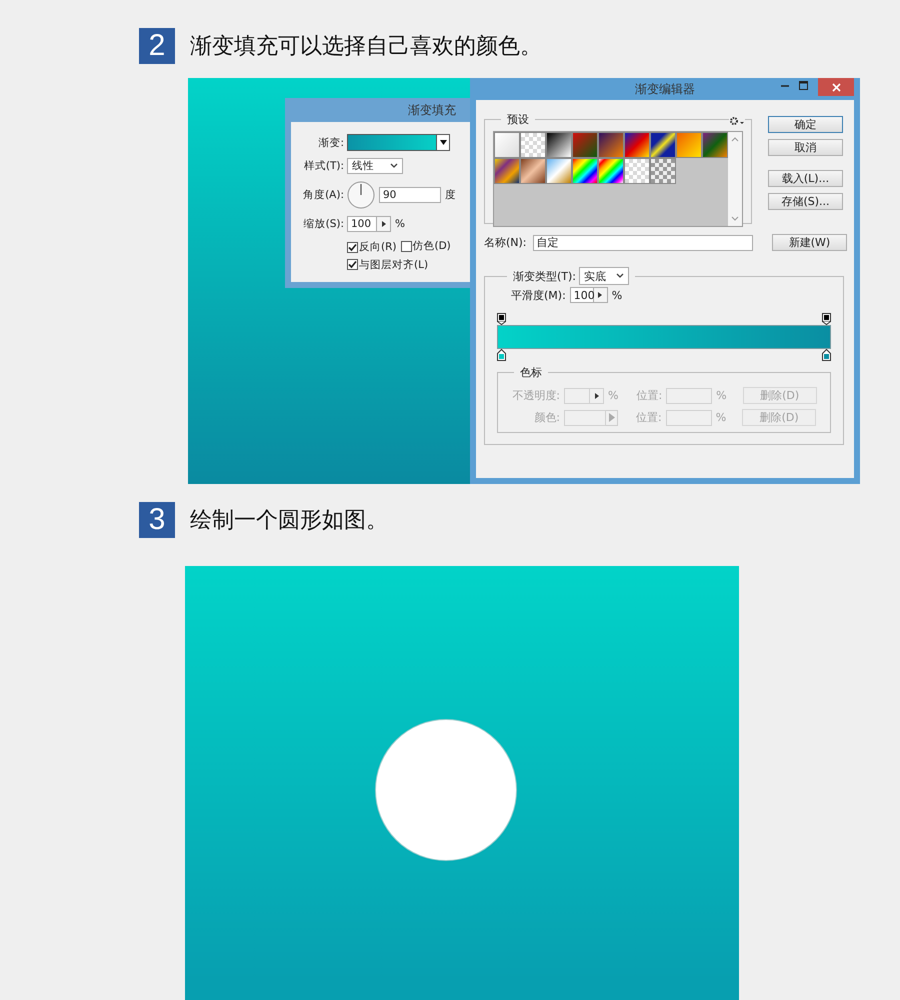 Image resolution: width=900 pixels, height=1000 pixels. Describe the element at coordinates (535, 395) in the screenshot. I see `field-label: 不透明度:` at that location.